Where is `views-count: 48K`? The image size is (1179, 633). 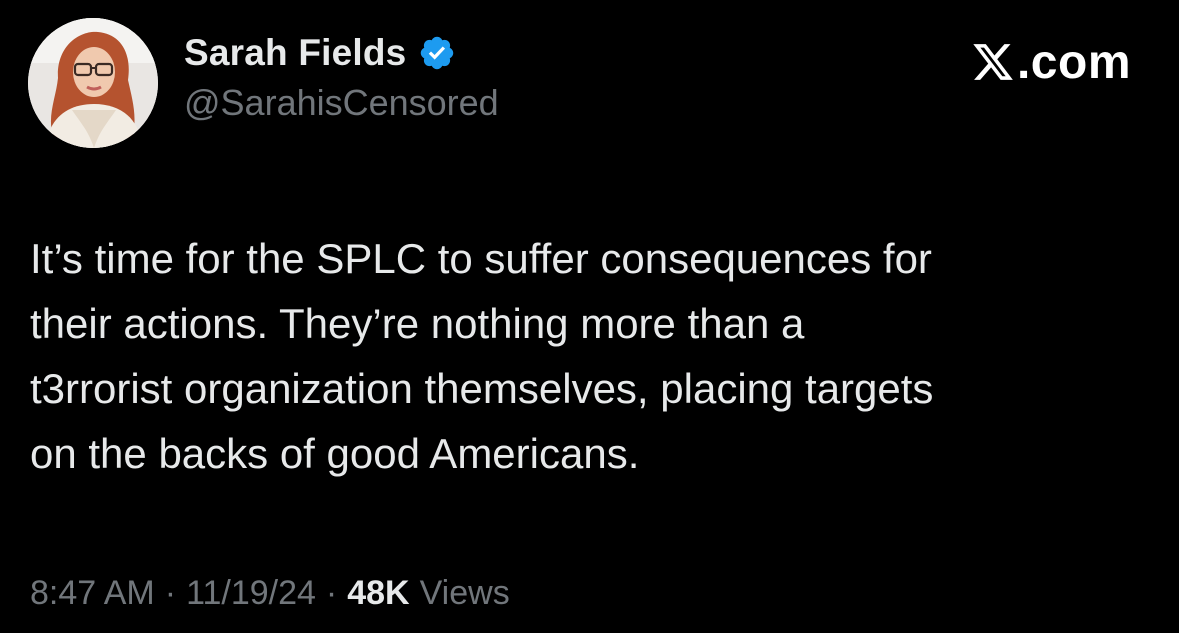 views-count: 48K is located at coordinates (378, 593).